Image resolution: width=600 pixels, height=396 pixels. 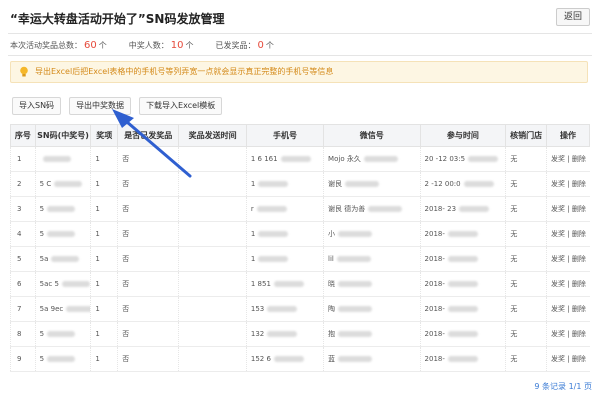 What do you see at coordinates (23, 184) in the screenshot?
I see `cell-no: 2` at bounding box center [23, 184].